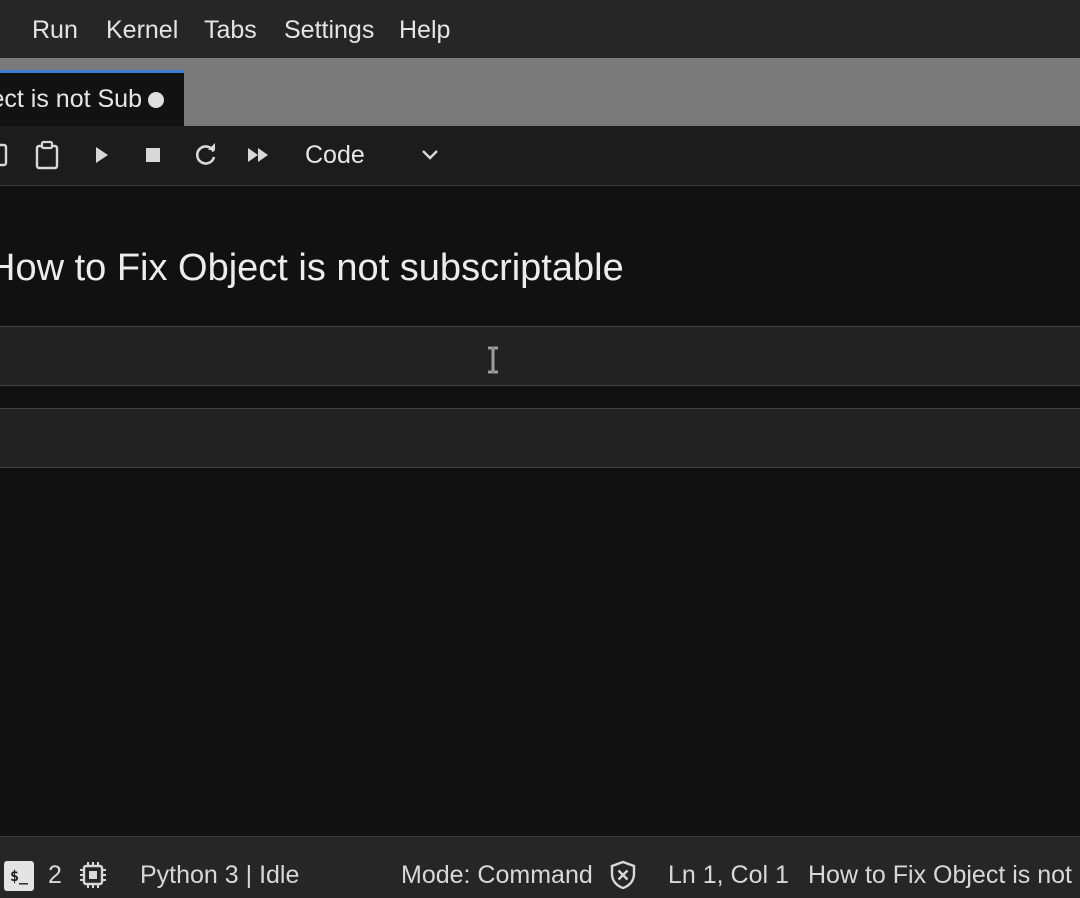 This screenshot has width=1080, height=898. I want to click on markdown-heading: How to Fix Object is not subscriptable, so click(312, 268).